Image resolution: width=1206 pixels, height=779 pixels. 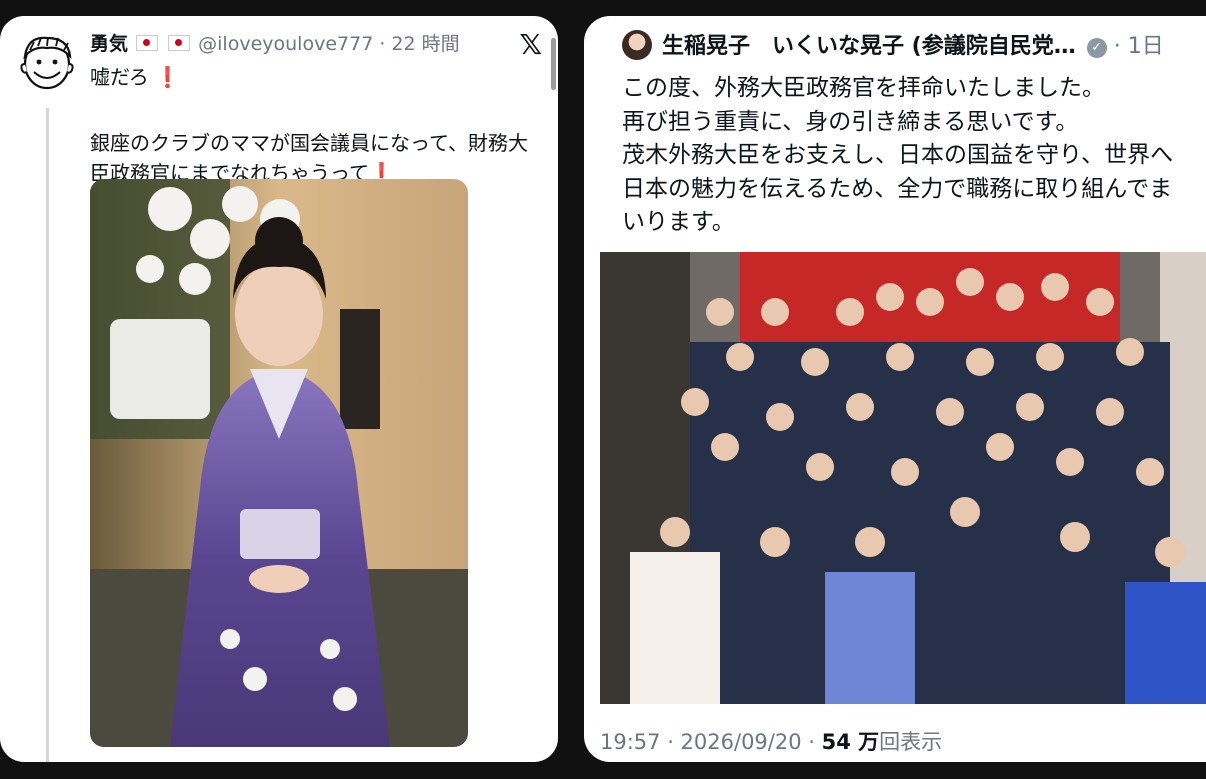 I want to click on thread-line, so click(x=47, y=435).